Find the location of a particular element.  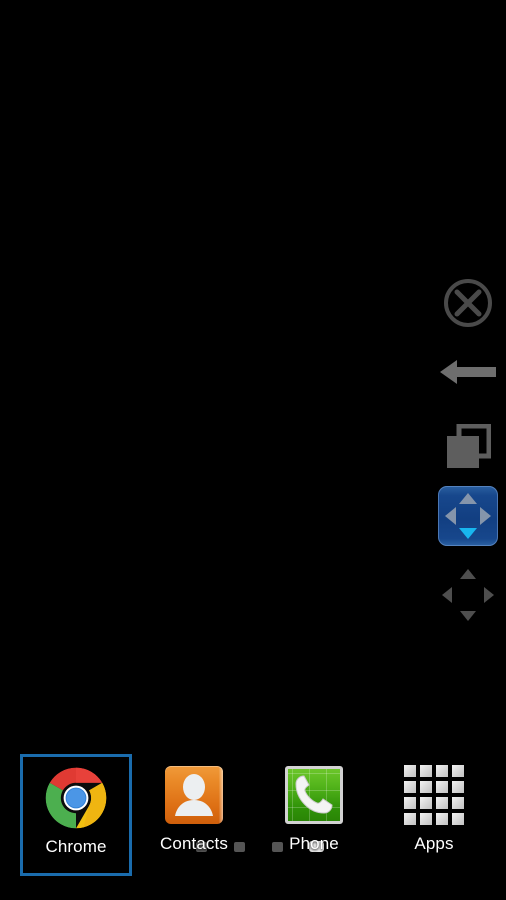

dock-label-apps: Apps is located at coordinates (434, 843).